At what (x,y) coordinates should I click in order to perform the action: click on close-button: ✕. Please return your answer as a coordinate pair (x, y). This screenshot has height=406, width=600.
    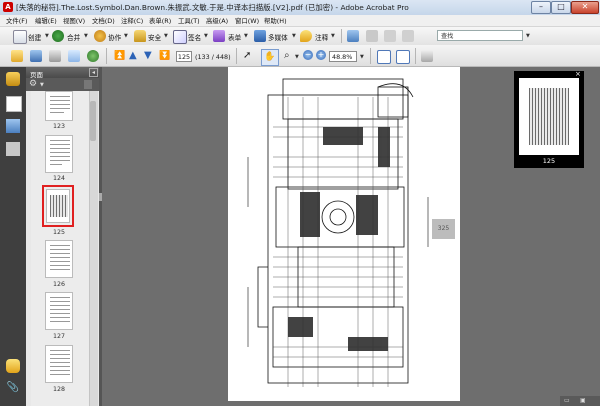
    Looking at the image, I should click on (585, 7).